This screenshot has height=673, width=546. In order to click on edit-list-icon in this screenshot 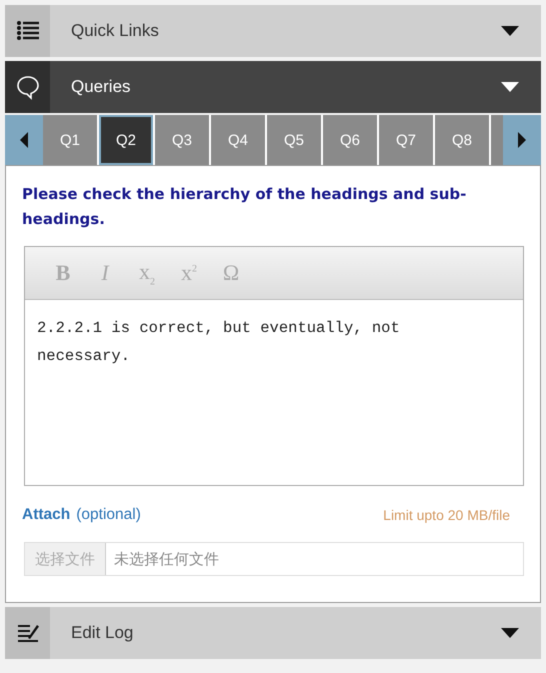, I will do `click(28, 633)`.